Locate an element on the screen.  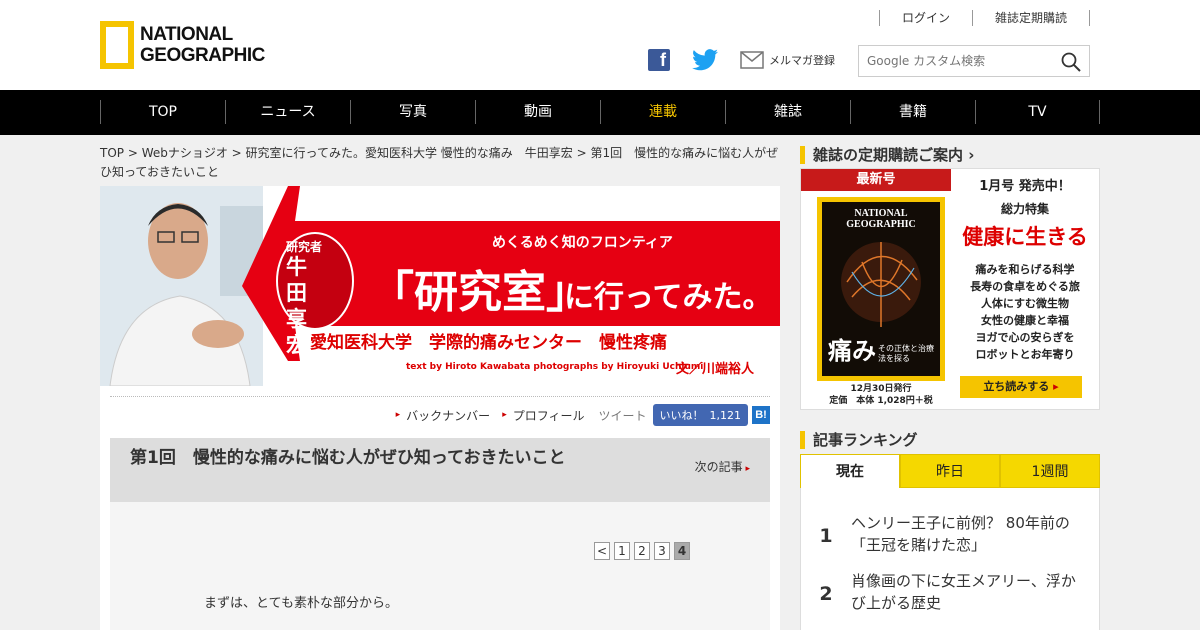
pagination: < 1 2 3 4 is located at coordinates (644, 551).